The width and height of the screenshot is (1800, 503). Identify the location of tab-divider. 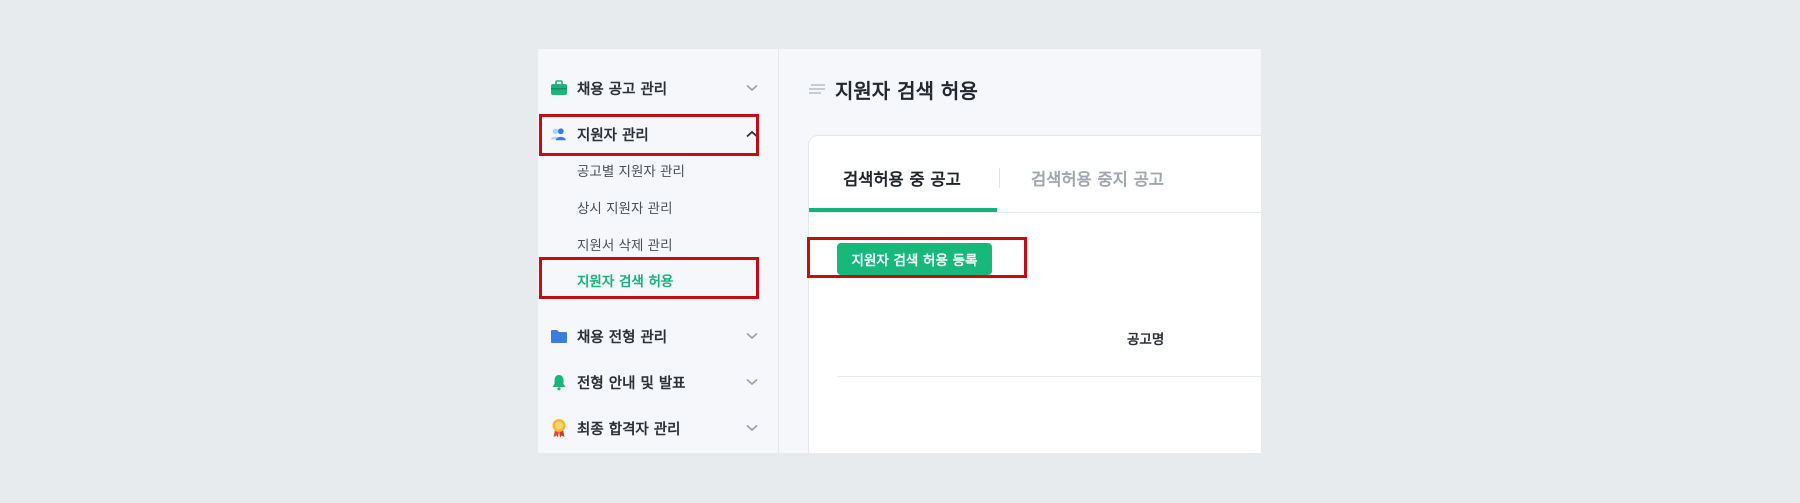
(999, 178).